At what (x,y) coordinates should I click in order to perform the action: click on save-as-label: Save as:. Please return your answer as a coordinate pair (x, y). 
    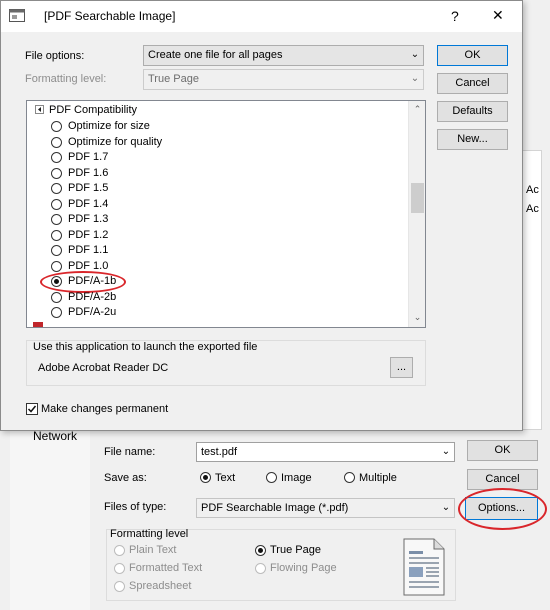
    Looking at the image, I should click on (125, 478).